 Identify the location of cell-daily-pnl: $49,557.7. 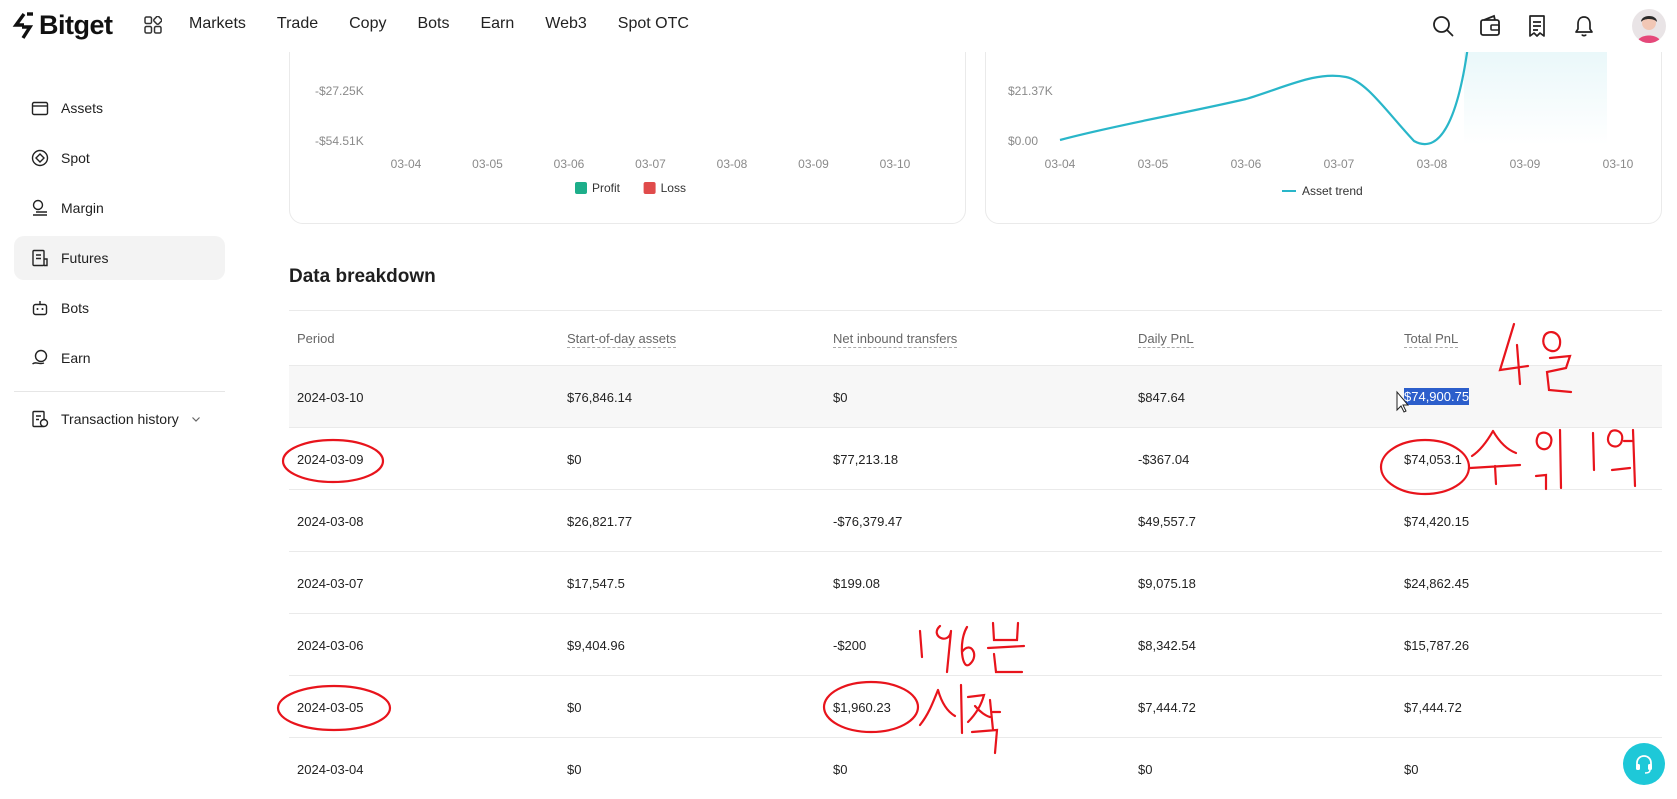
(1167, 521).